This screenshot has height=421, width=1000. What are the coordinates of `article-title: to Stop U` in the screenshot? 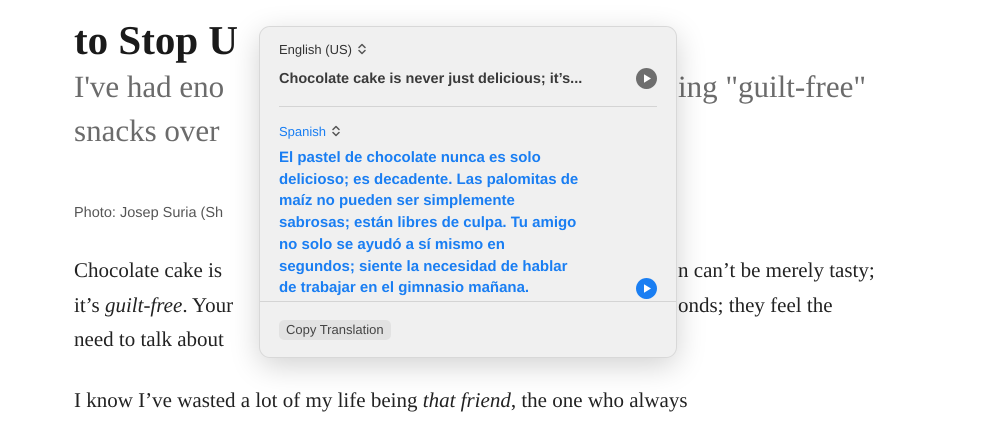 It's located at (156, 40).